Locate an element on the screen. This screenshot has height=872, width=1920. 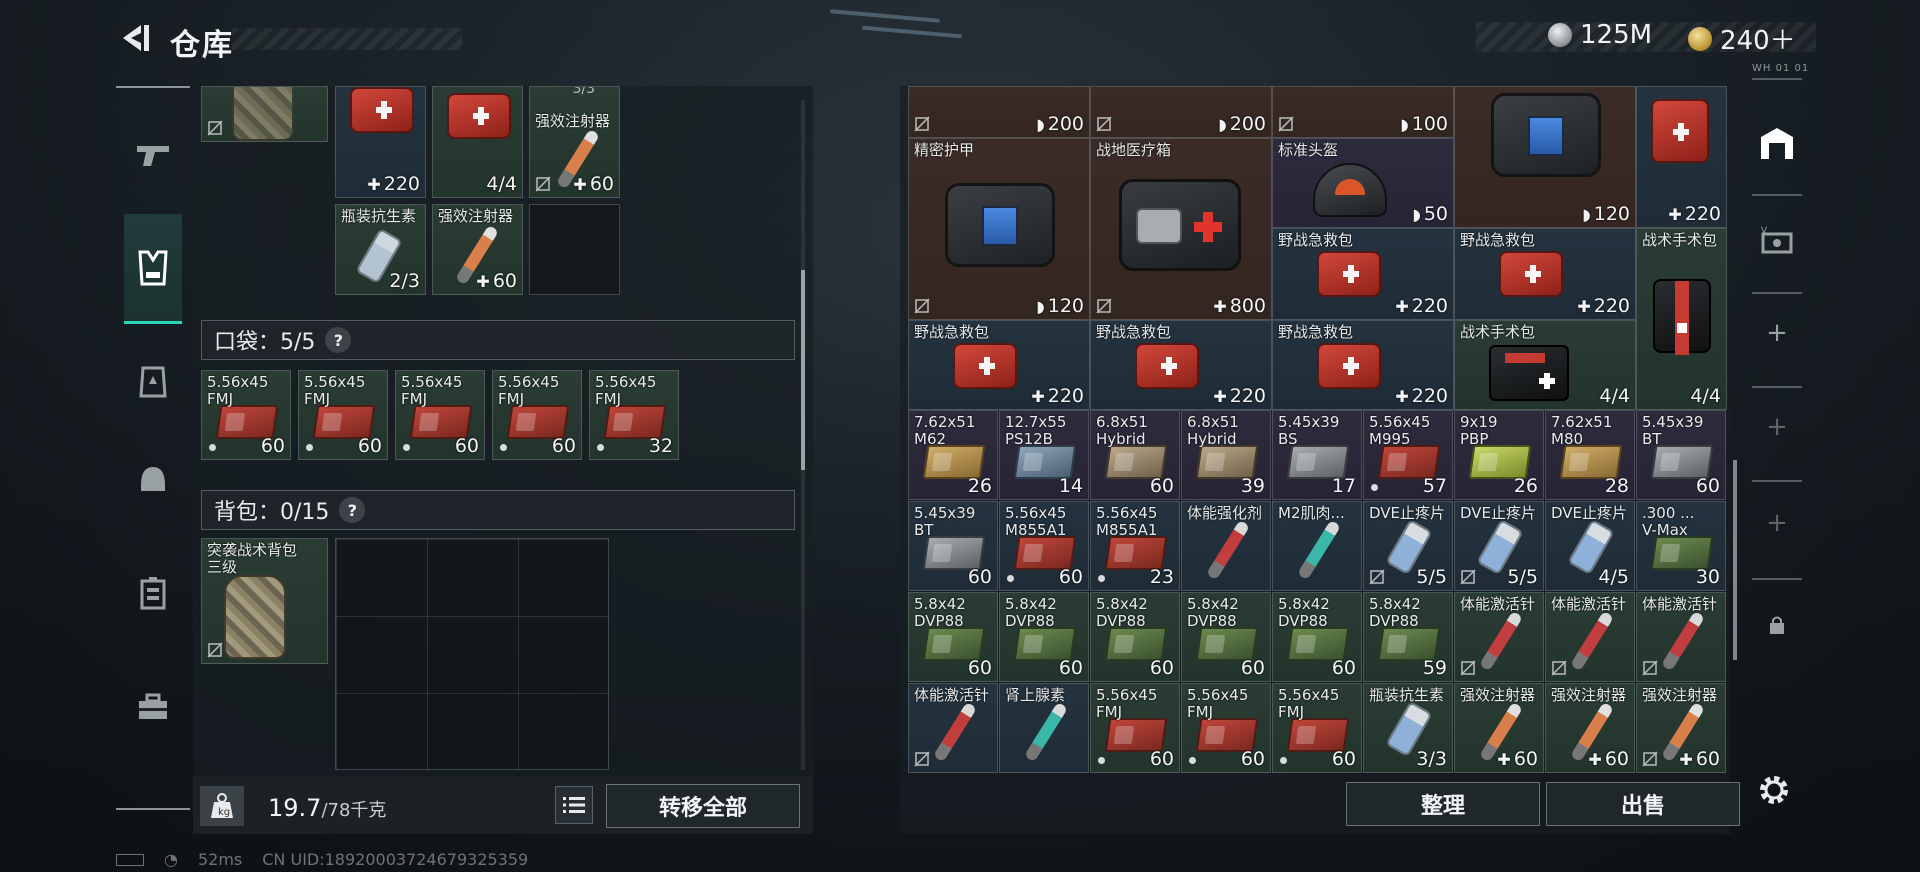
item-cell: 体能强化剂 is located at coordinates (1226, 546).